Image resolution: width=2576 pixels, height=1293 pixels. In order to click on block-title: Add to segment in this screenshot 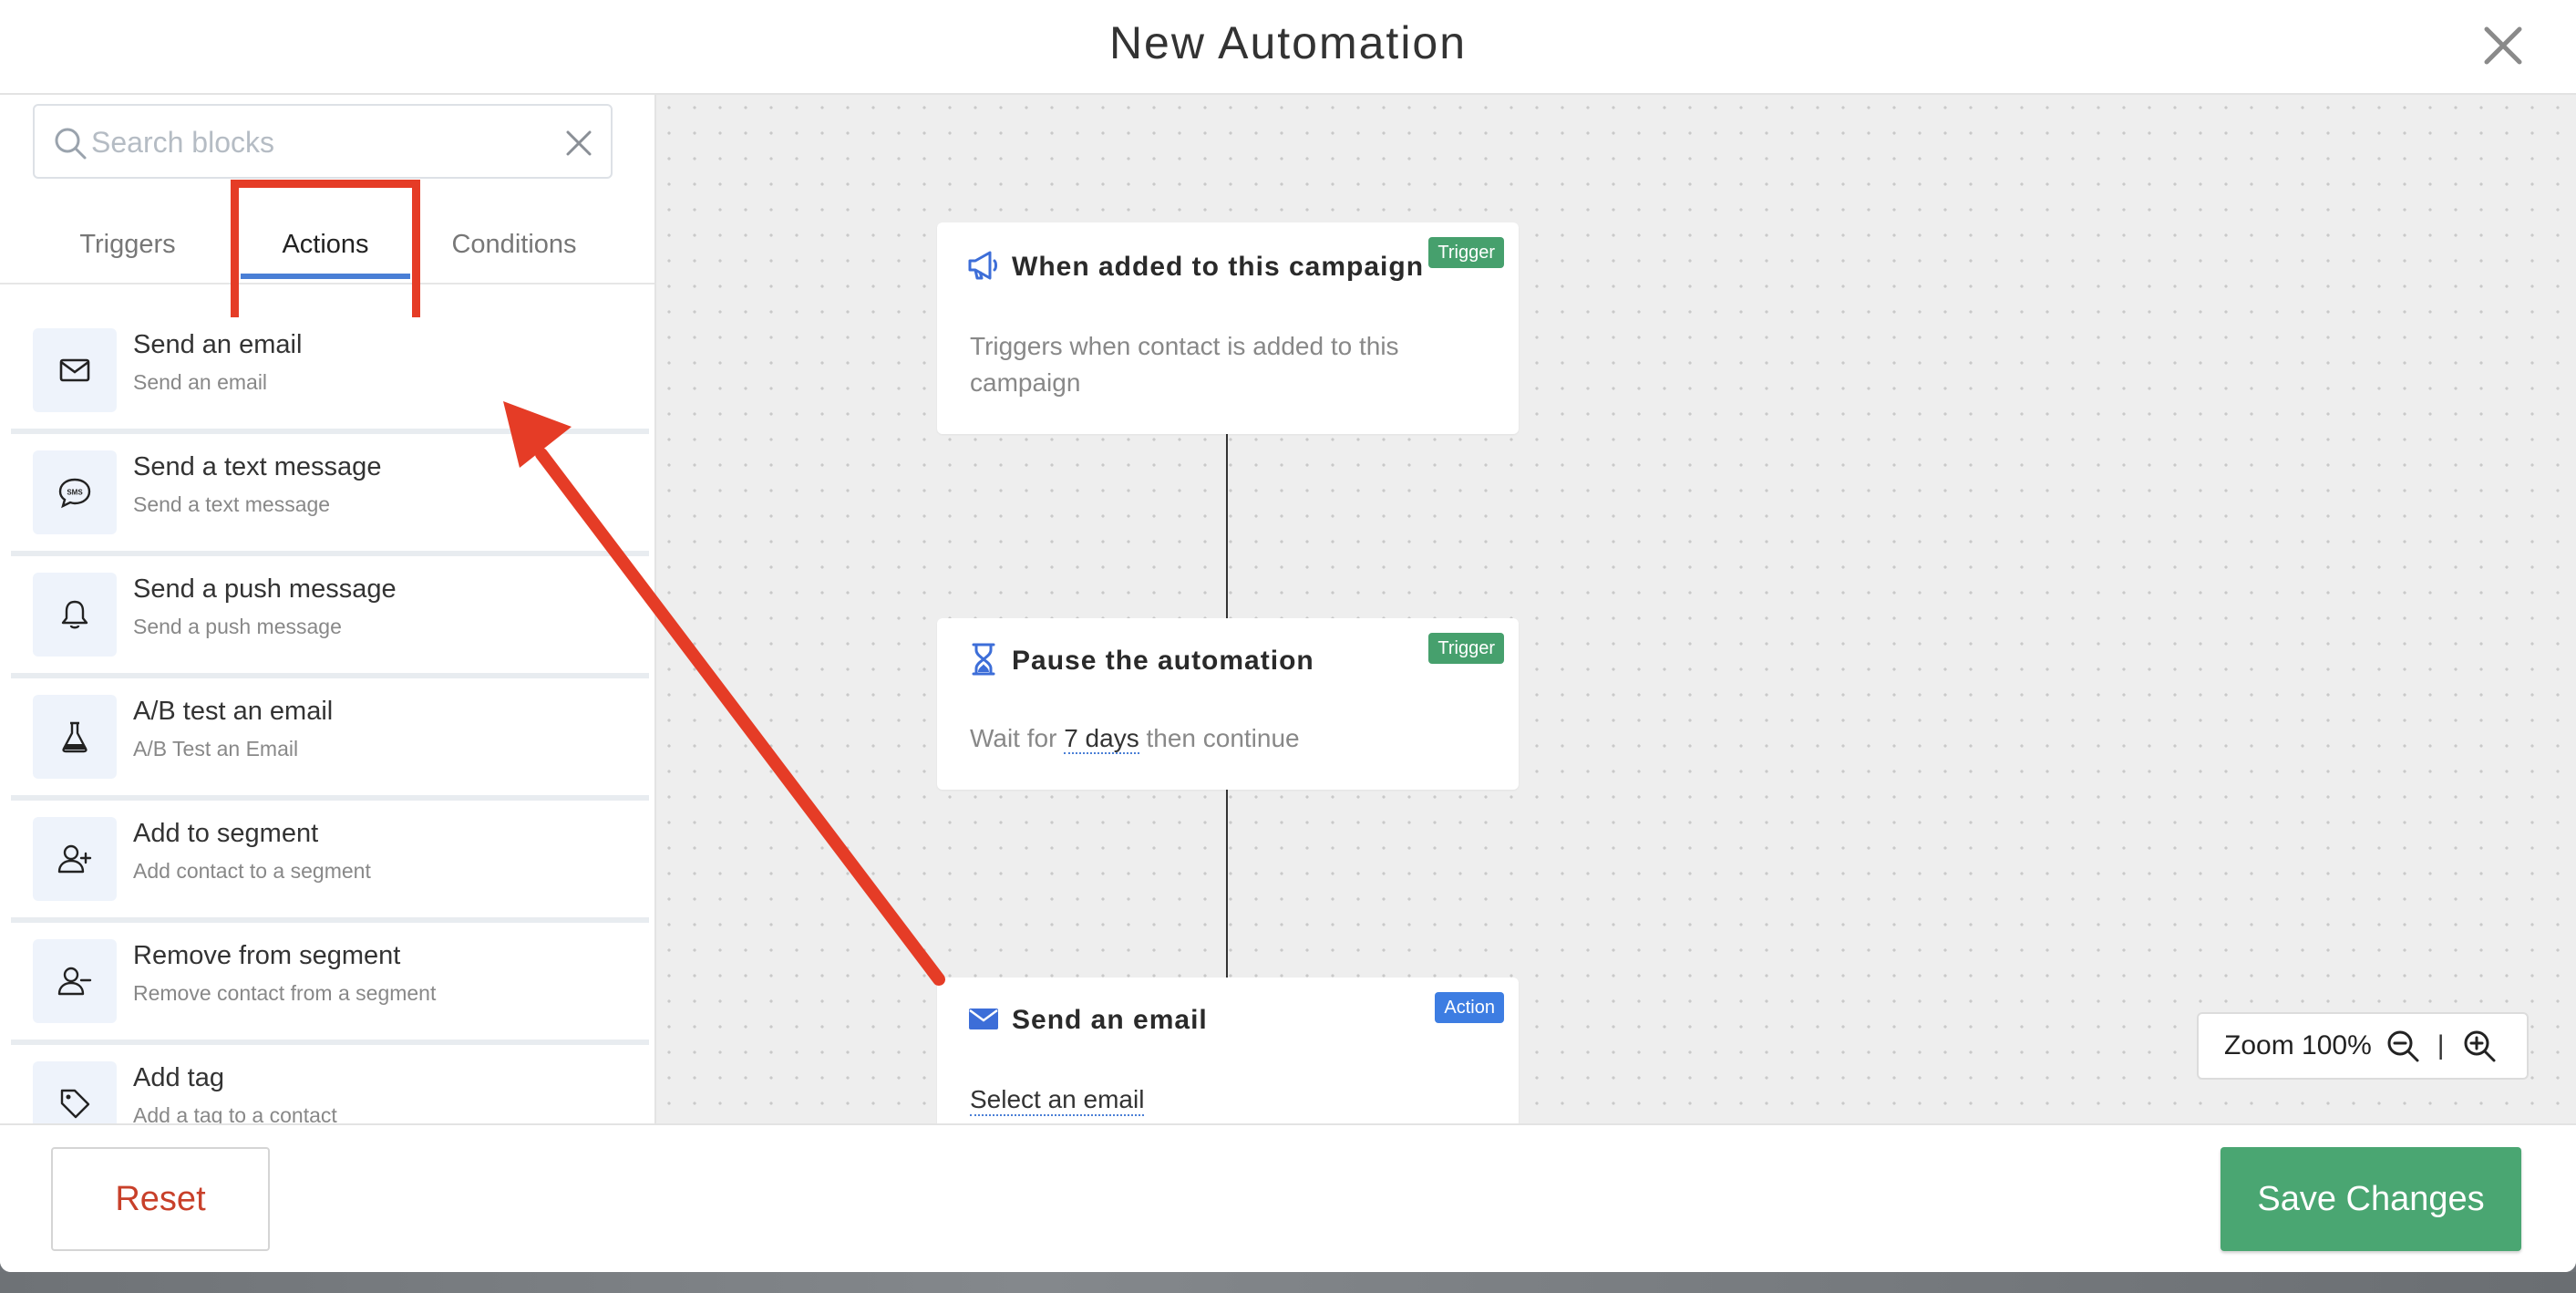, I will do `click(226, 833)`.